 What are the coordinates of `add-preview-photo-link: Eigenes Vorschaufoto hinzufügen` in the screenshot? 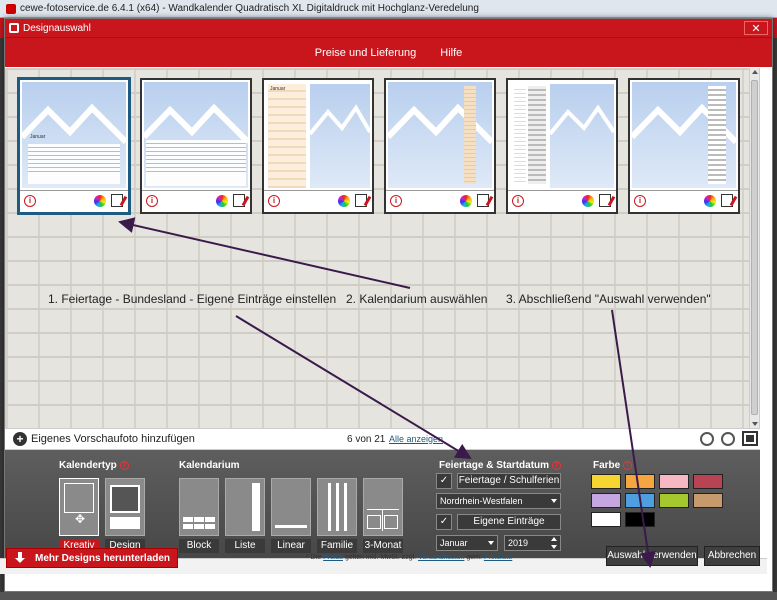 It's located at (113, 439).